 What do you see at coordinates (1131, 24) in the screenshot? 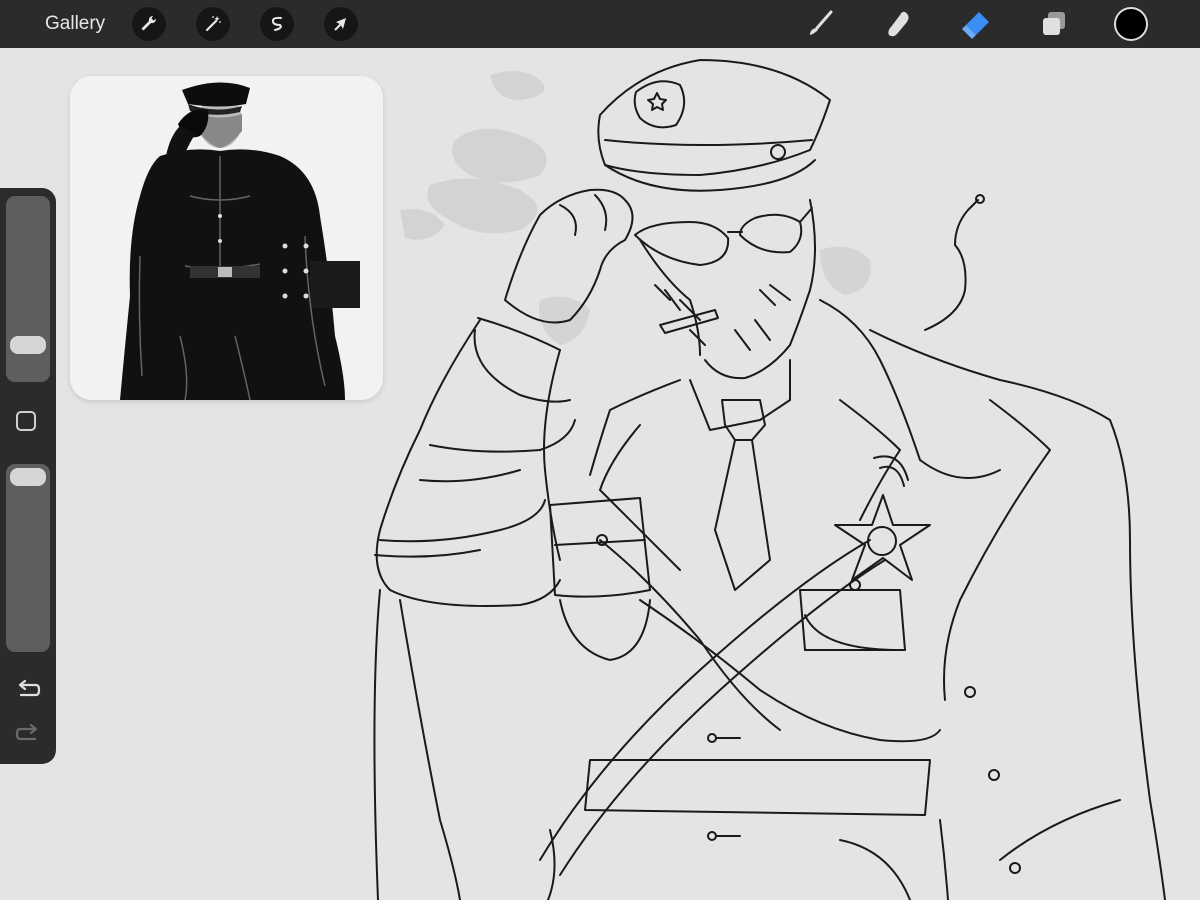
I see `color-picker-button` at bounding box center [1131, 24].